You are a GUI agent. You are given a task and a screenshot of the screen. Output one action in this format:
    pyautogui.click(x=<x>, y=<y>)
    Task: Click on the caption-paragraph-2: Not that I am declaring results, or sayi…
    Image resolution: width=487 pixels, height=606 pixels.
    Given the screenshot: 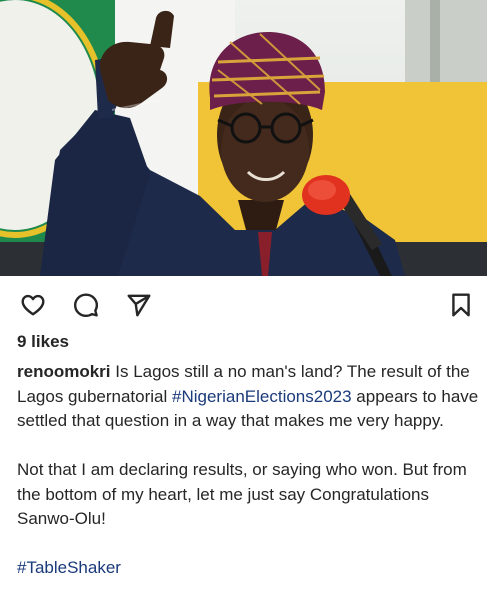 What is the action you would take?
    pyautogui.click(x=242, y=494)
    